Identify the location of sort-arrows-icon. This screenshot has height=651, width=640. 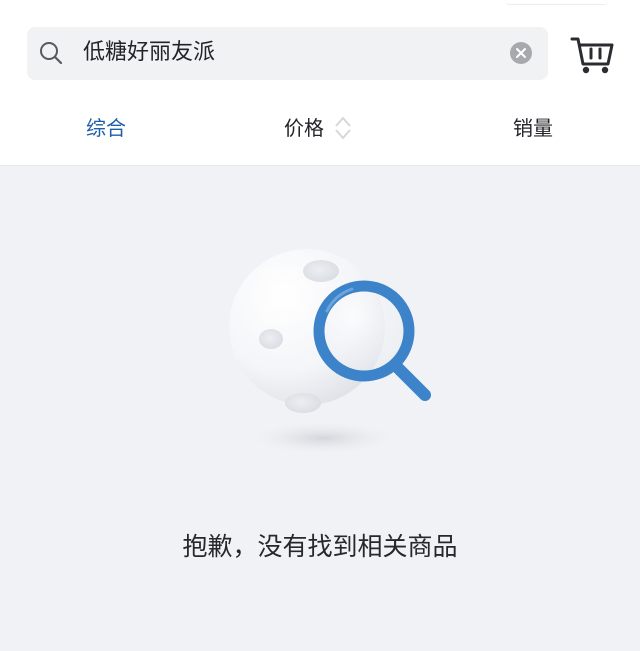
(343, 128).